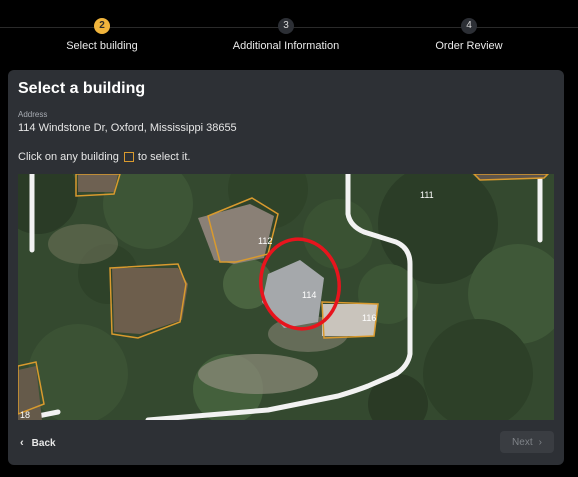 The image size is (578, 477). Describe the element at coordinates (469, 35) in the screenshot. I see `step-order-review: 4 Order Review` at that location.